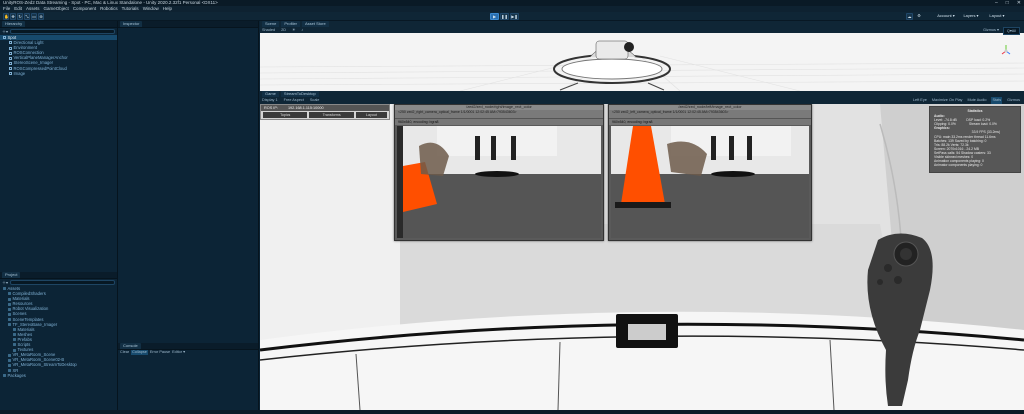 This screenshot has height=414, width=1024. I want to click on display-dropdown: Display 1, so click(270, 100).